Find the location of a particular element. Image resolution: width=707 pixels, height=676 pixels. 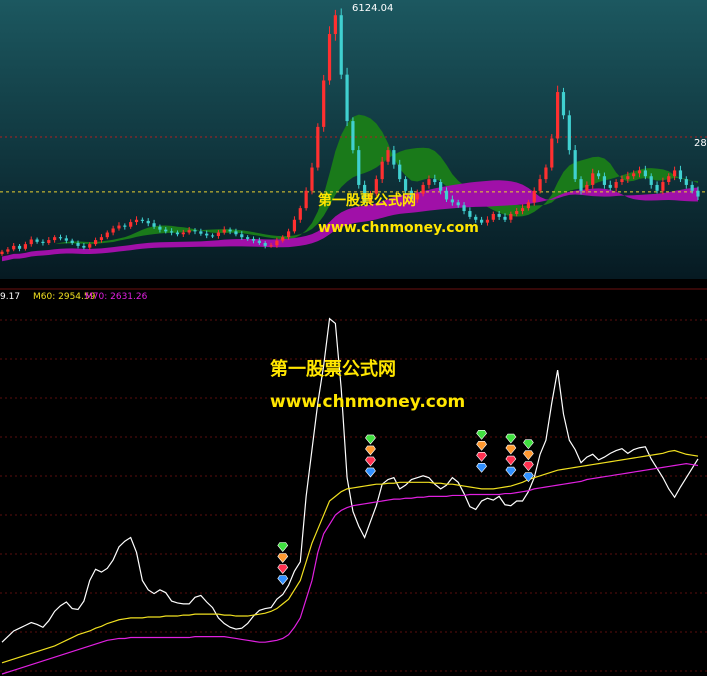

peak-price-label: 6124.04 is located at coordinates (372, 8).